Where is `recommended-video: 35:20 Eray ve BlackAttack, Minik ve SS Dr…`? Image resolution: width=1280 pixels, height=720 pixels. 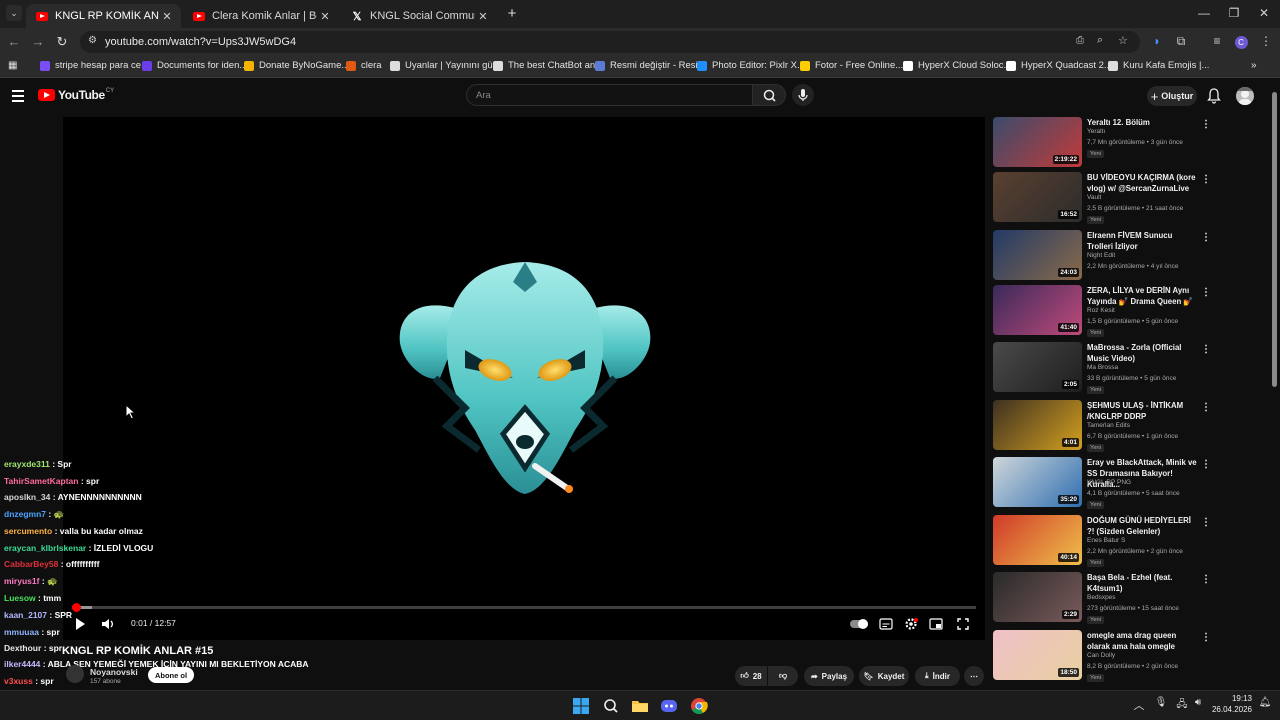 recommended-video: 35:20 Eray ve BlackAttack, Minik ve SS Dr… is located at coordinates (1128, 483).